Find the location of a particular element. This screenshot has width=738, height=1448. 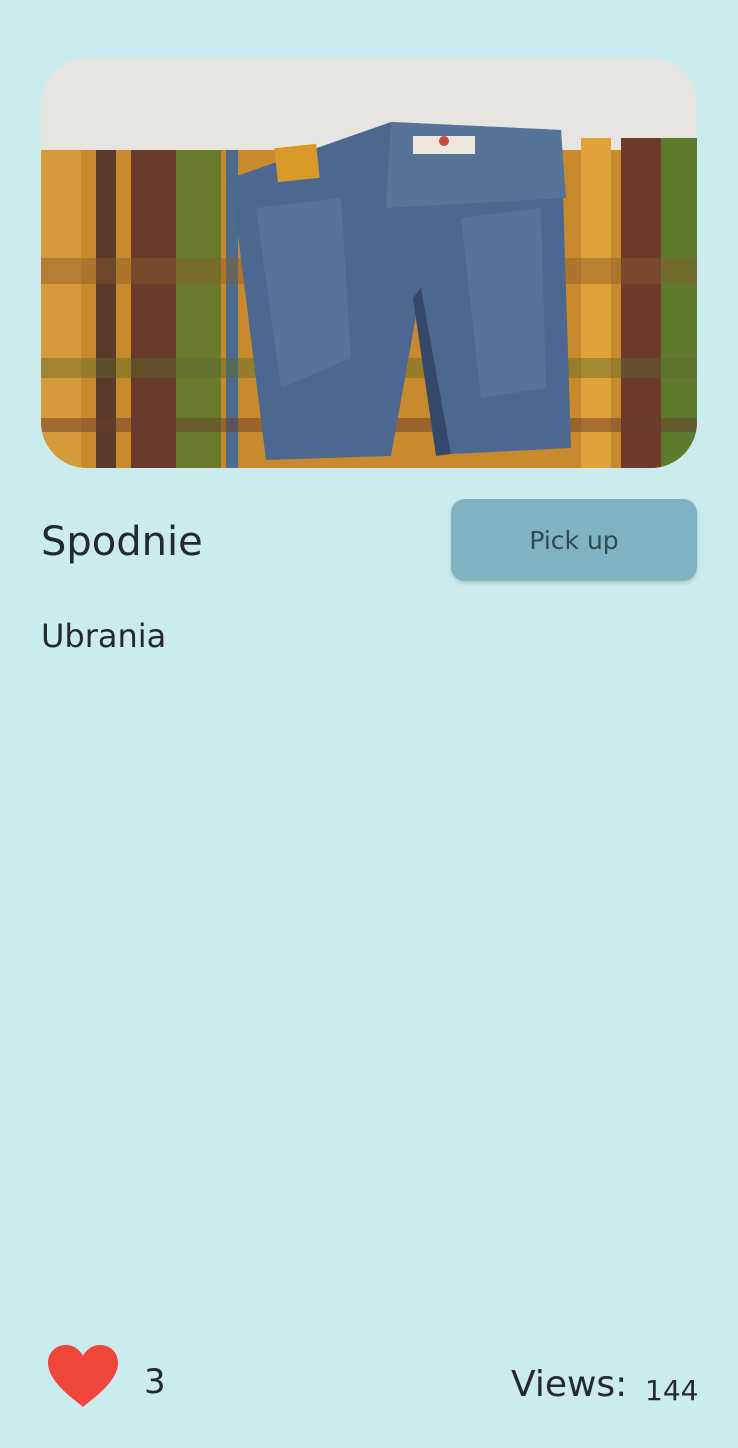

heart-icon is located at coordinates (83, 1376).